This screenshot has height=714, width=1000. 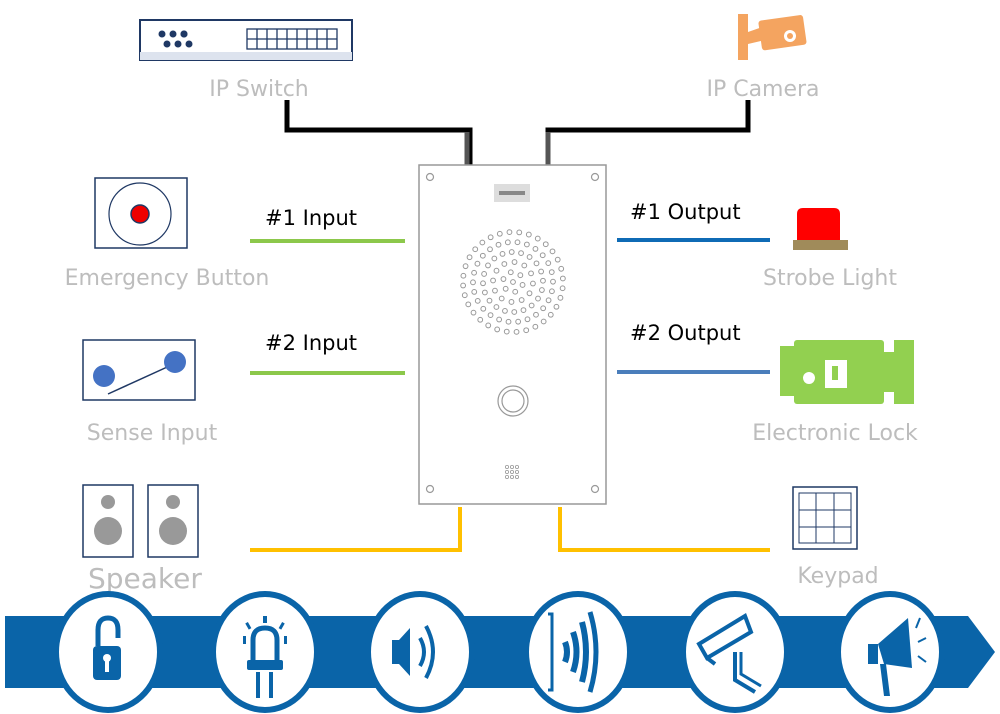 I want to click on ip-switch-icon, so click(x=246, y=40).